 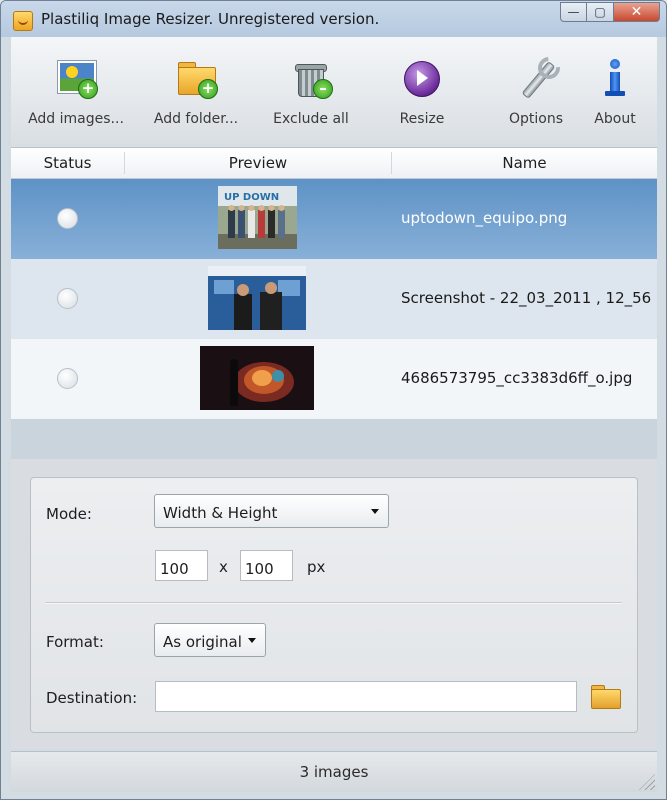 What do you see at coordinates (196, 79) in the screenshot?
I see `add-folder-icon: +` at bounding box center [196, 79].